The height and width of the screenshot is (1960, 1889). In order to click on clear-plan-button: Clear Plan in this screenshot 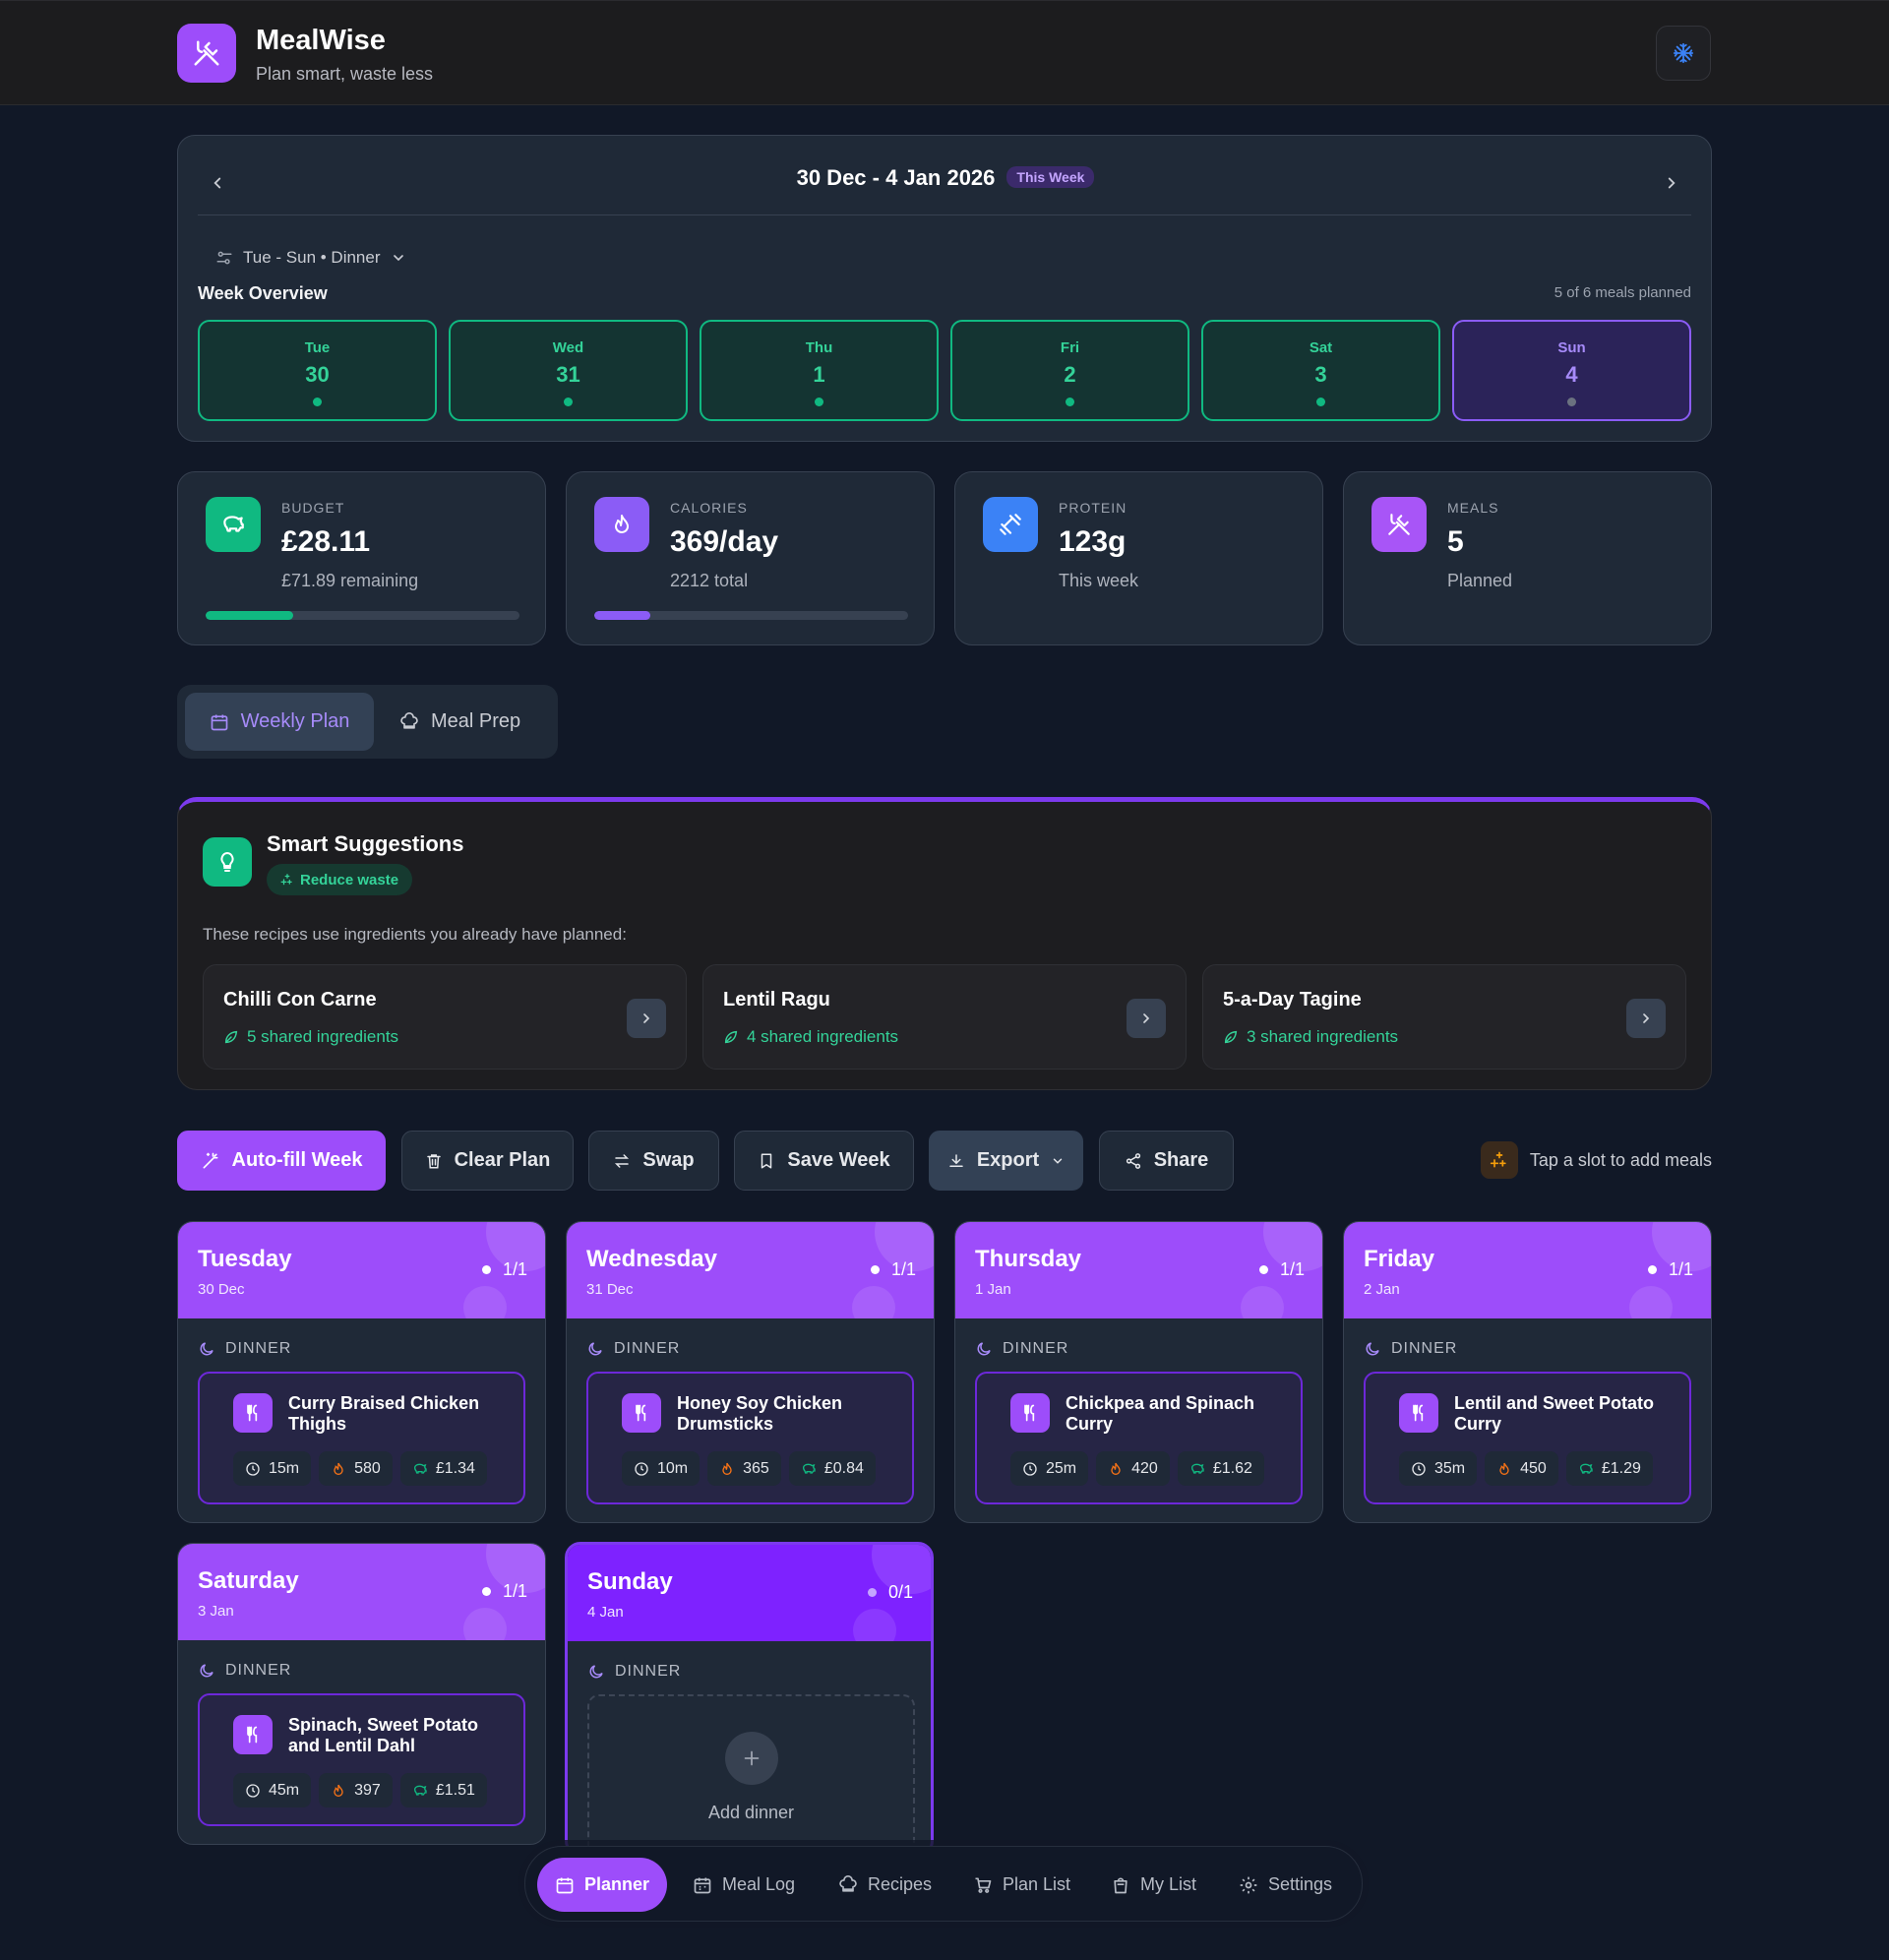, I will do `click(488, 1161)`.